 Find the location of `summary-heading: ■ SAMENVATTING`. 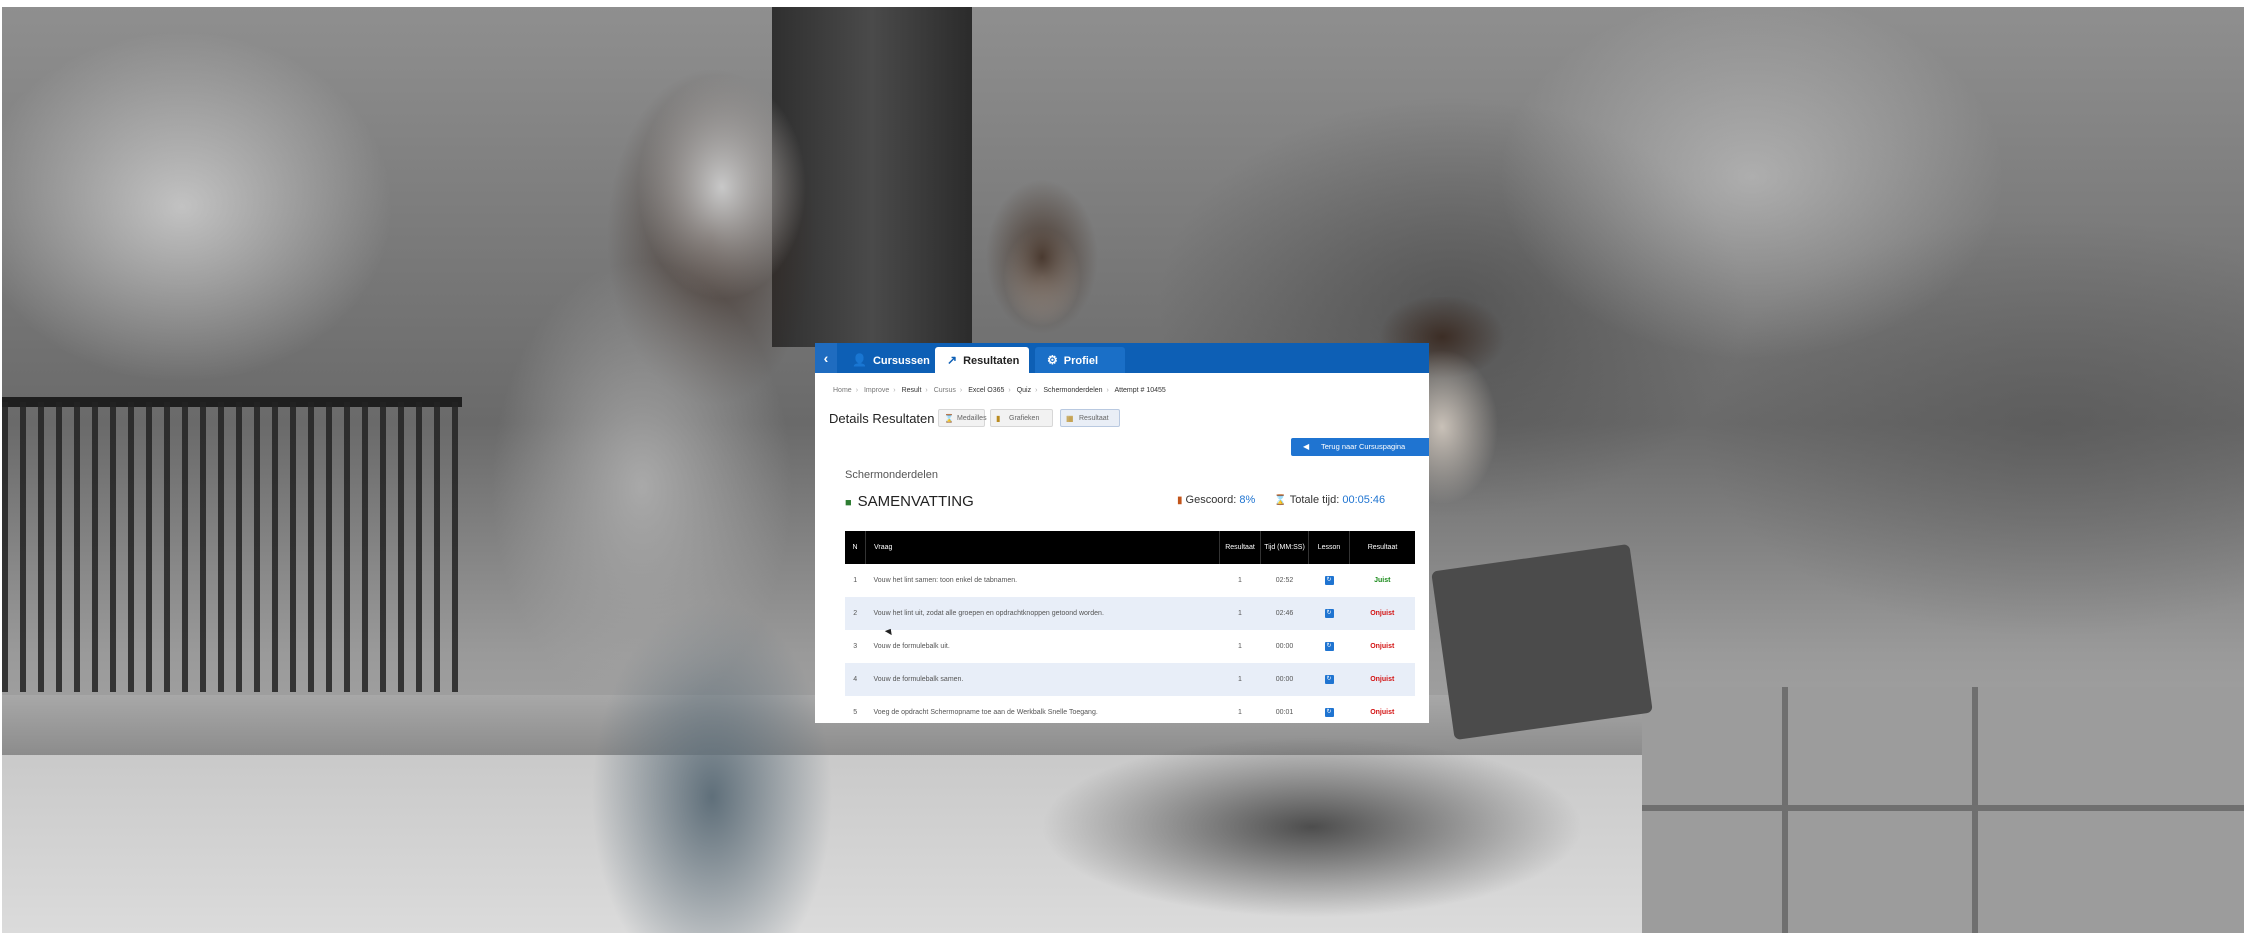

summary-heading: ■ SAMENVATTING is located at coordinates (909, 501).